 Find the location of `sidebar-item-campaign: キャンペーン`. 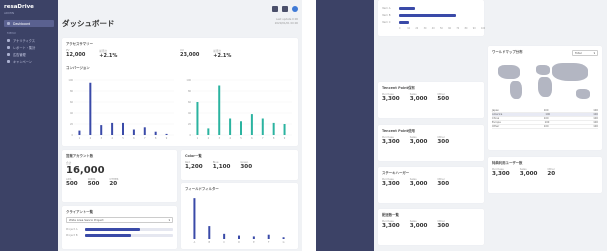

sidebar-item-campaign: キャンペーン is located at coordinates (29, 61).